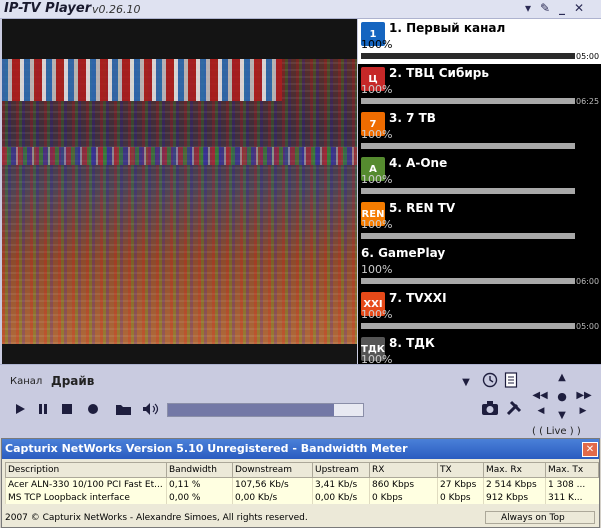 This screenshot has width=601, height=528. What do you see at coordinates (490, 408) in the screenshot?
I see `screenshot-icon` at bounding box center [490, 408].